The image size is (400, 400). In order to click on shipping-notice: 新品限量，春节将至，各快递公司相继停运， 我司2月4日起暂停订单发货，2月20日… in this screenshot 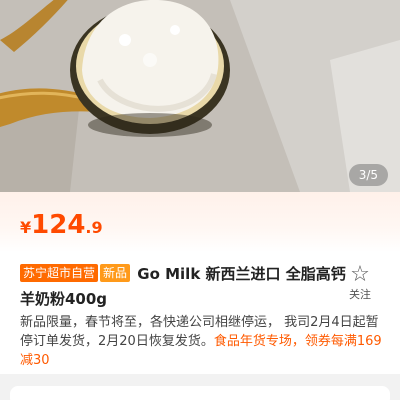, I will do `click(202, 341)`.